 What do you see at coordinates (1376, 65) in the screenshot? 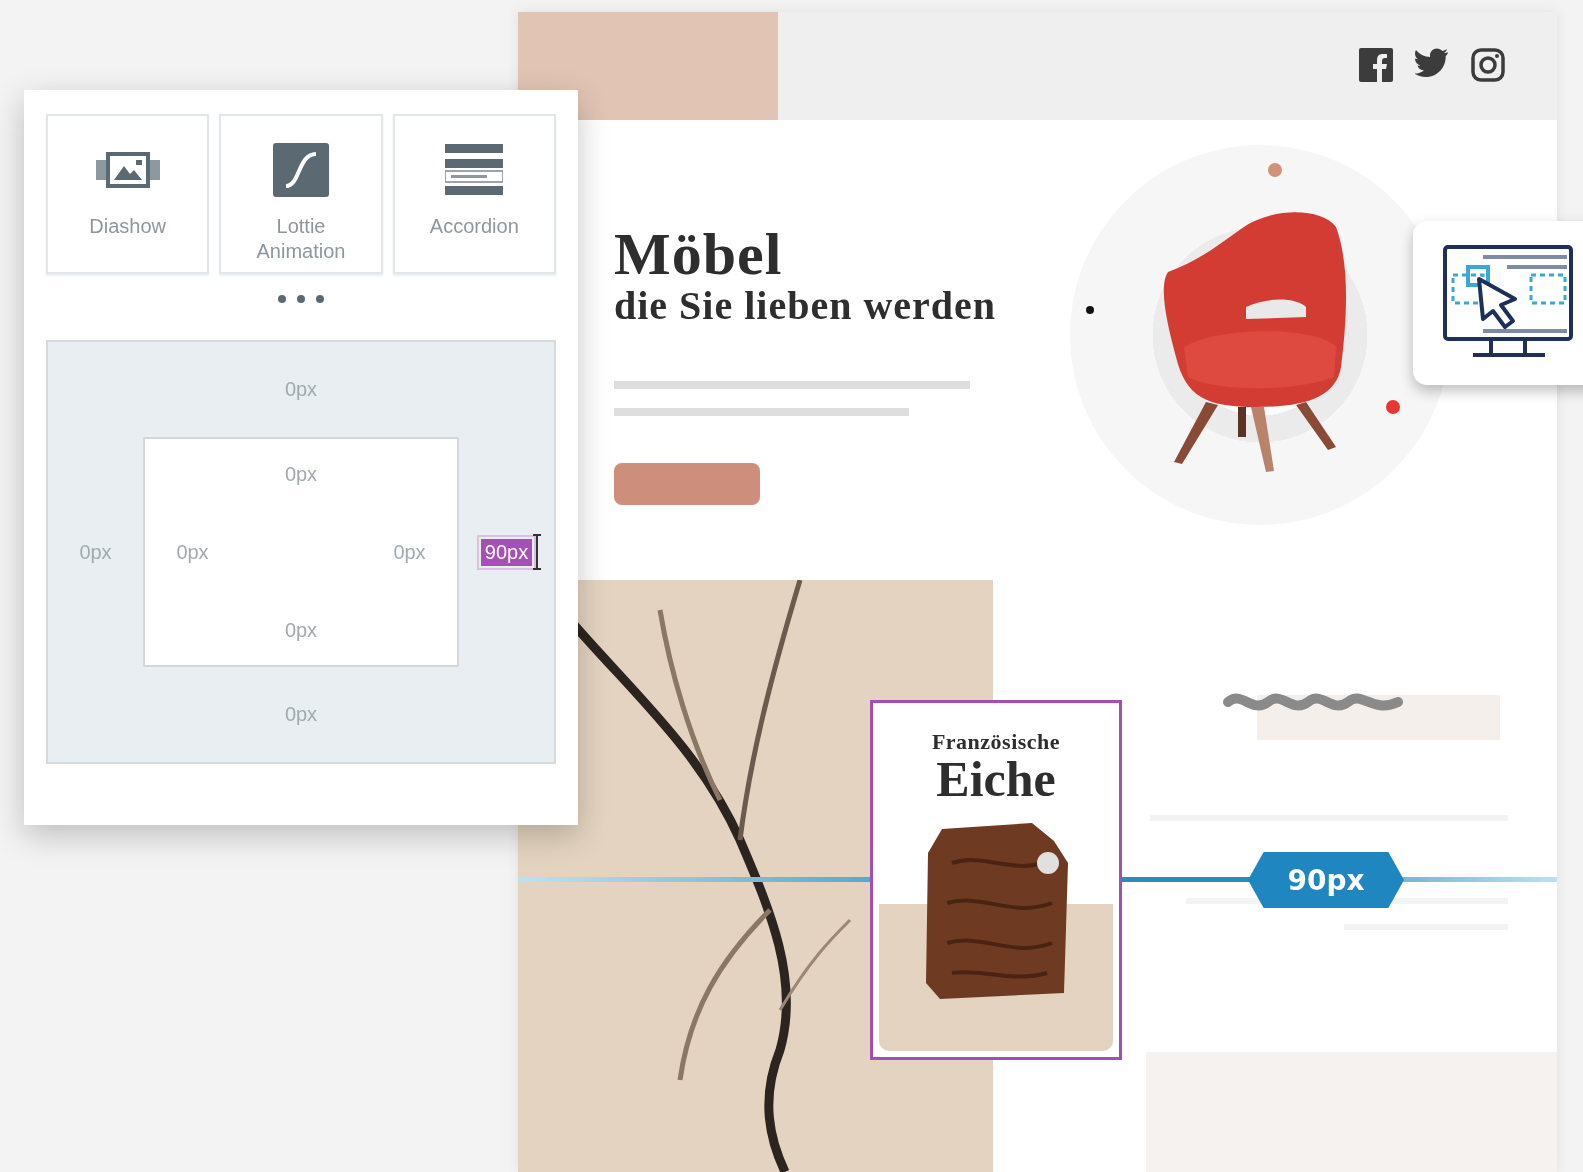
I see `facebook-icon` at bounding box center [1376, 65].